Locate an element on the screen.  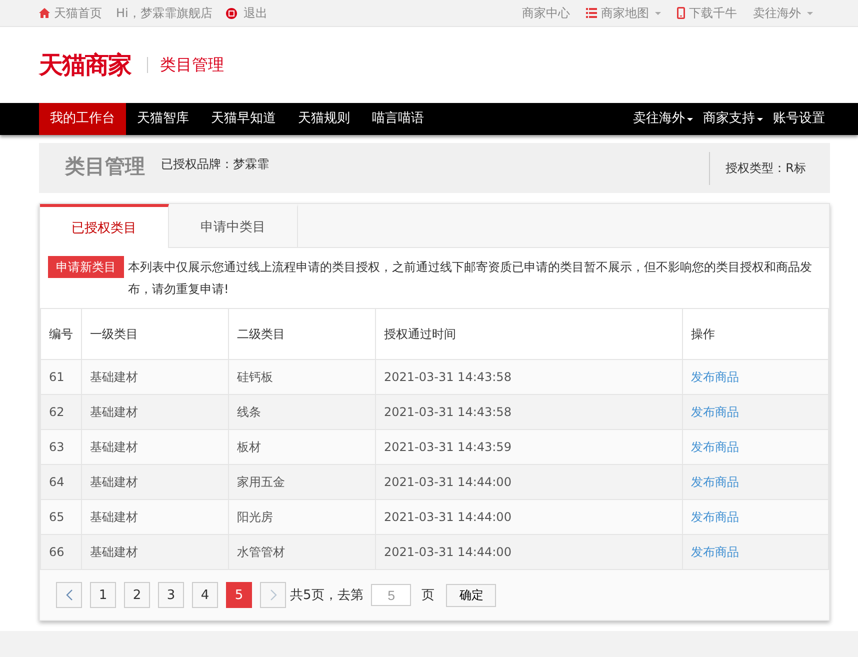
home-link: 天猫首页 is located at coordinates (70, 13).